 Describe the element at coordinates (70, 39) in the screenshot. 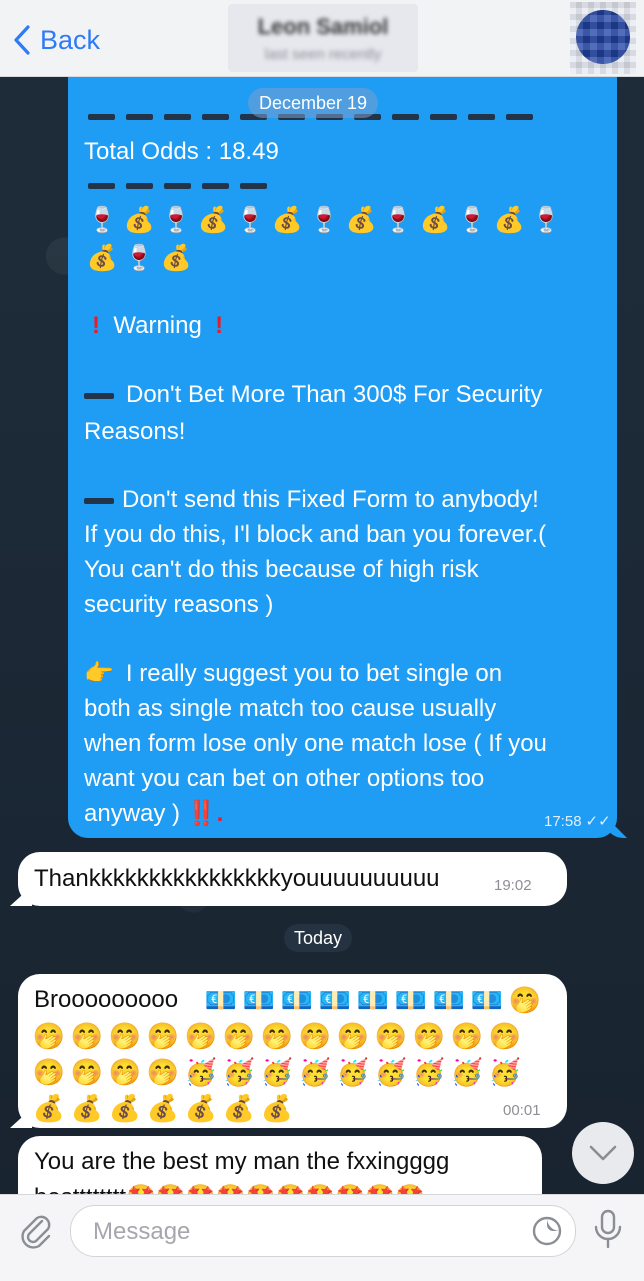

I see `back-label: Back` at that location.